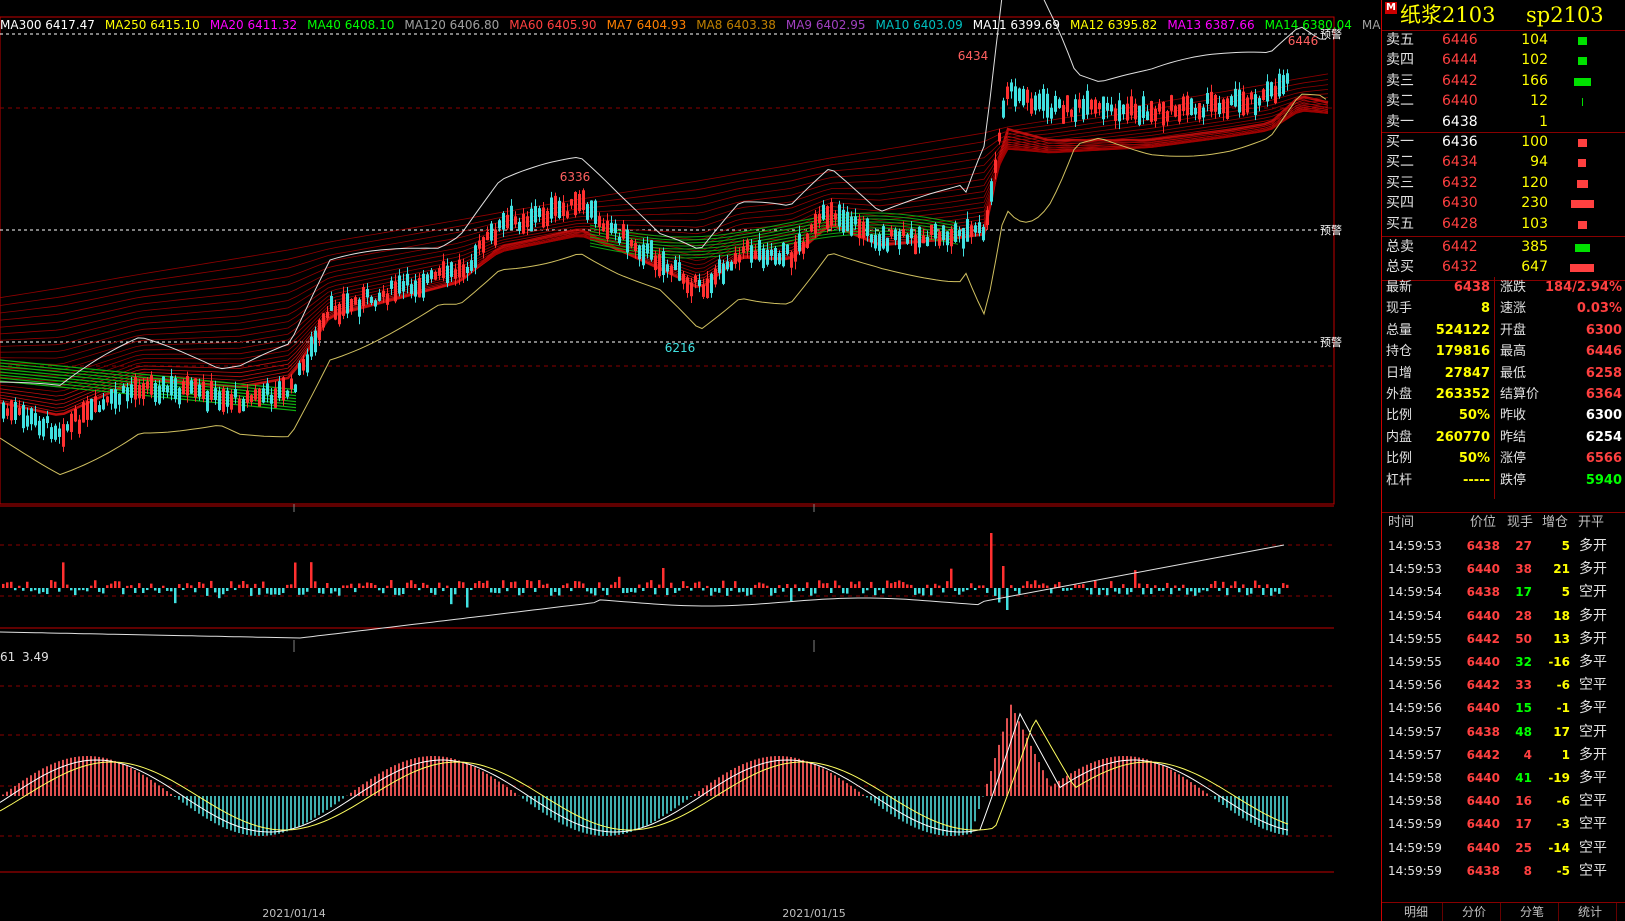 The image size is (1625, 921). Describe the element at coordinates (1503, 546) in the screenshot. I see `tick-row: 14:59:53 6438 27 5 多开` at that location.